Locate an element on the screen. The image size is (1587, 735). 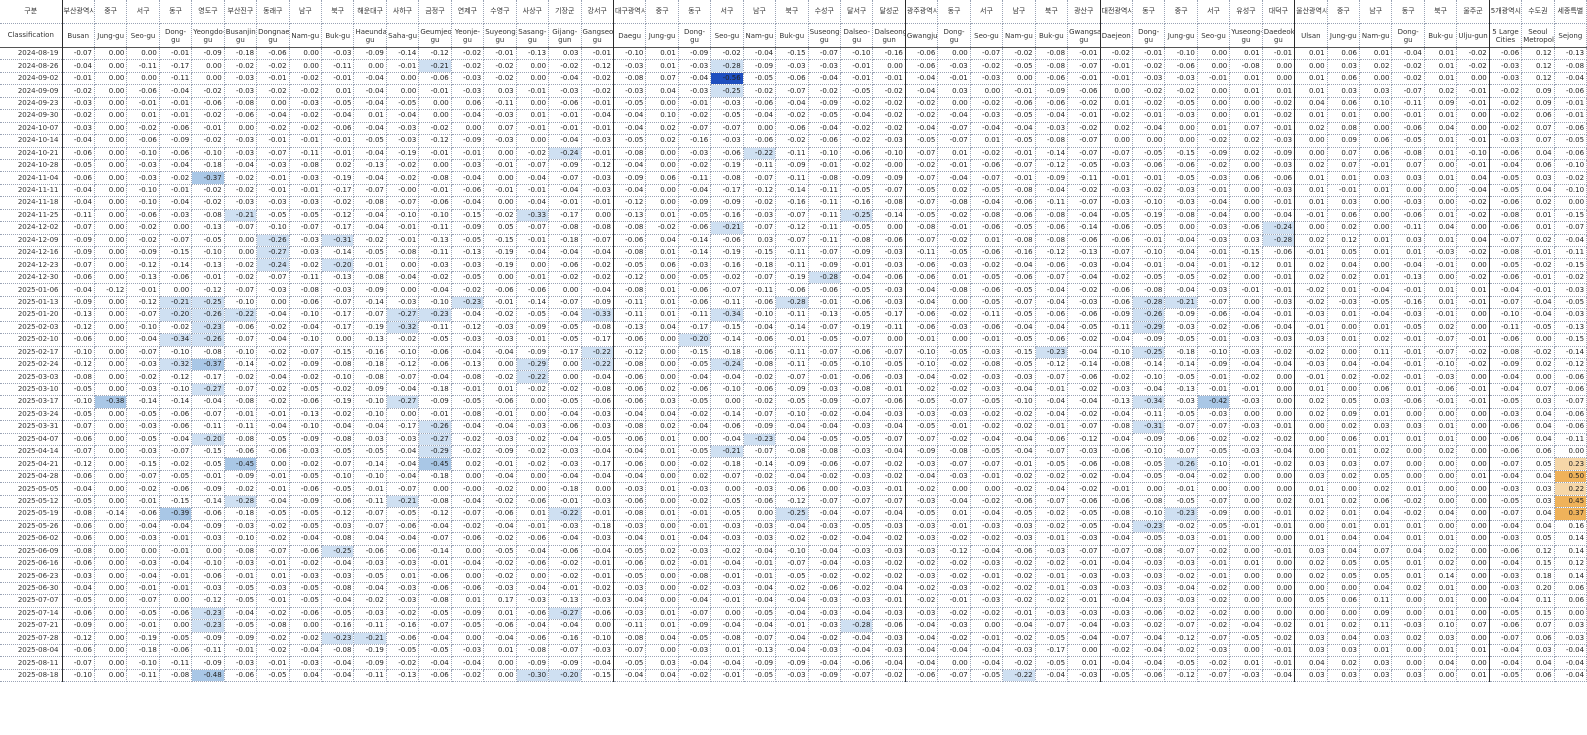
table-cell: -0.28 is located at coordinates (1149, 303).